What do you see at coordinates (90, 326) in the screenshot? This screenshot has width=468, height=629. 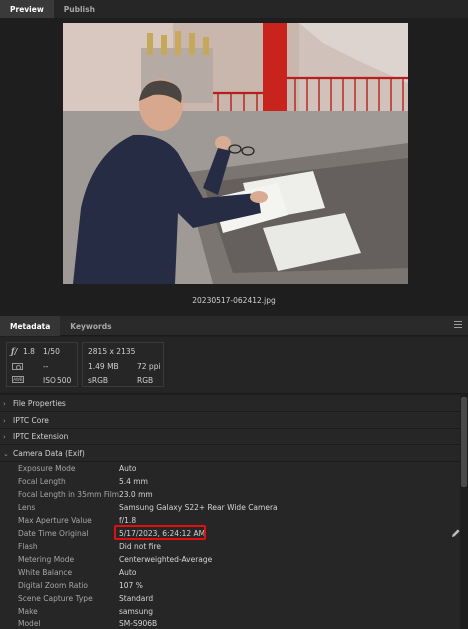 I see `tab-keywords: Keywords` at bounding box center [90, 326].